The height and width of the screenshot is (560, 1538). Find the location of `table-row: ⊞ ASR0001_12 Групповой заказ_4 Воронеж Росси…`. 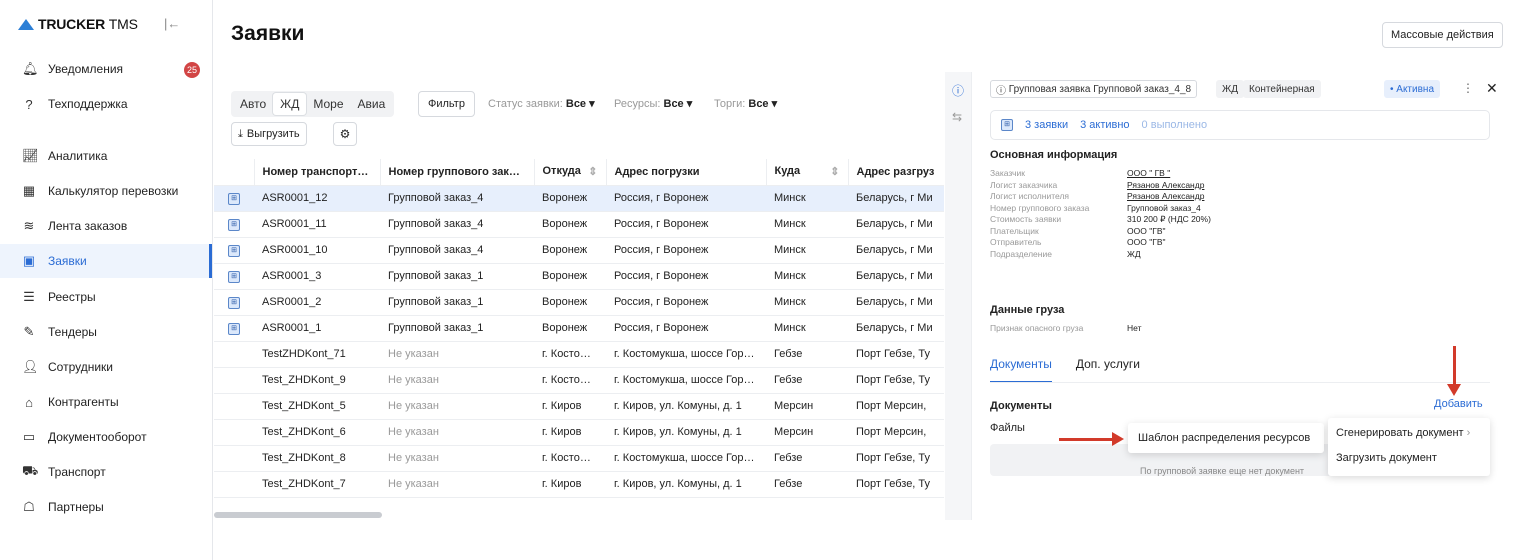

table-row: ⊞ ASR0001_12 Групповой заказ_4 Воронеж Росси… is located at coordinates (579, 198).